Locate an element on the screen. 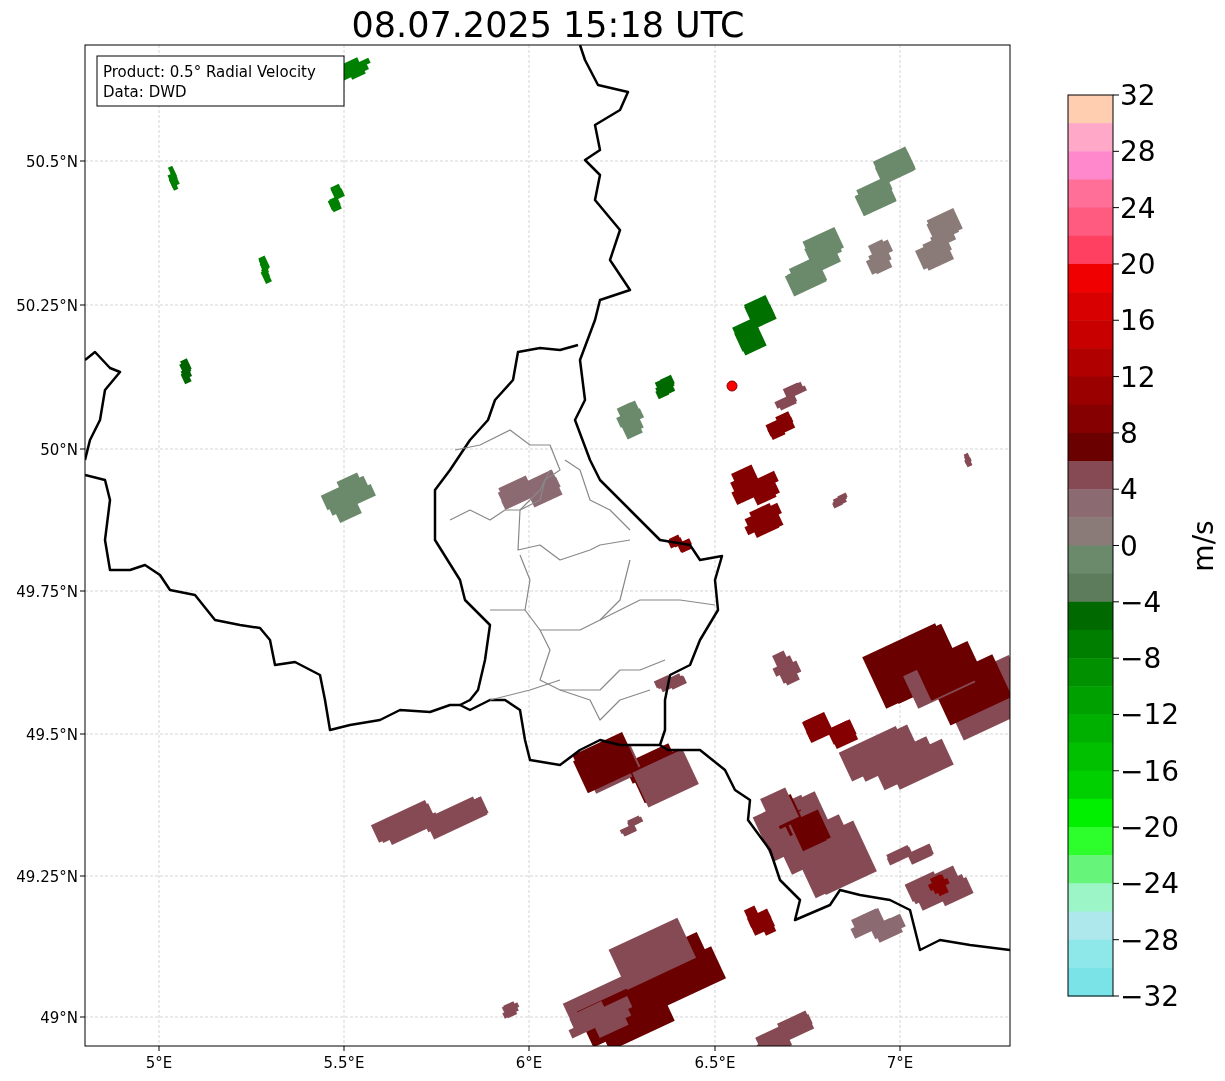  colorbar-tick-label: 0 is located at coordinates (1129, 546).